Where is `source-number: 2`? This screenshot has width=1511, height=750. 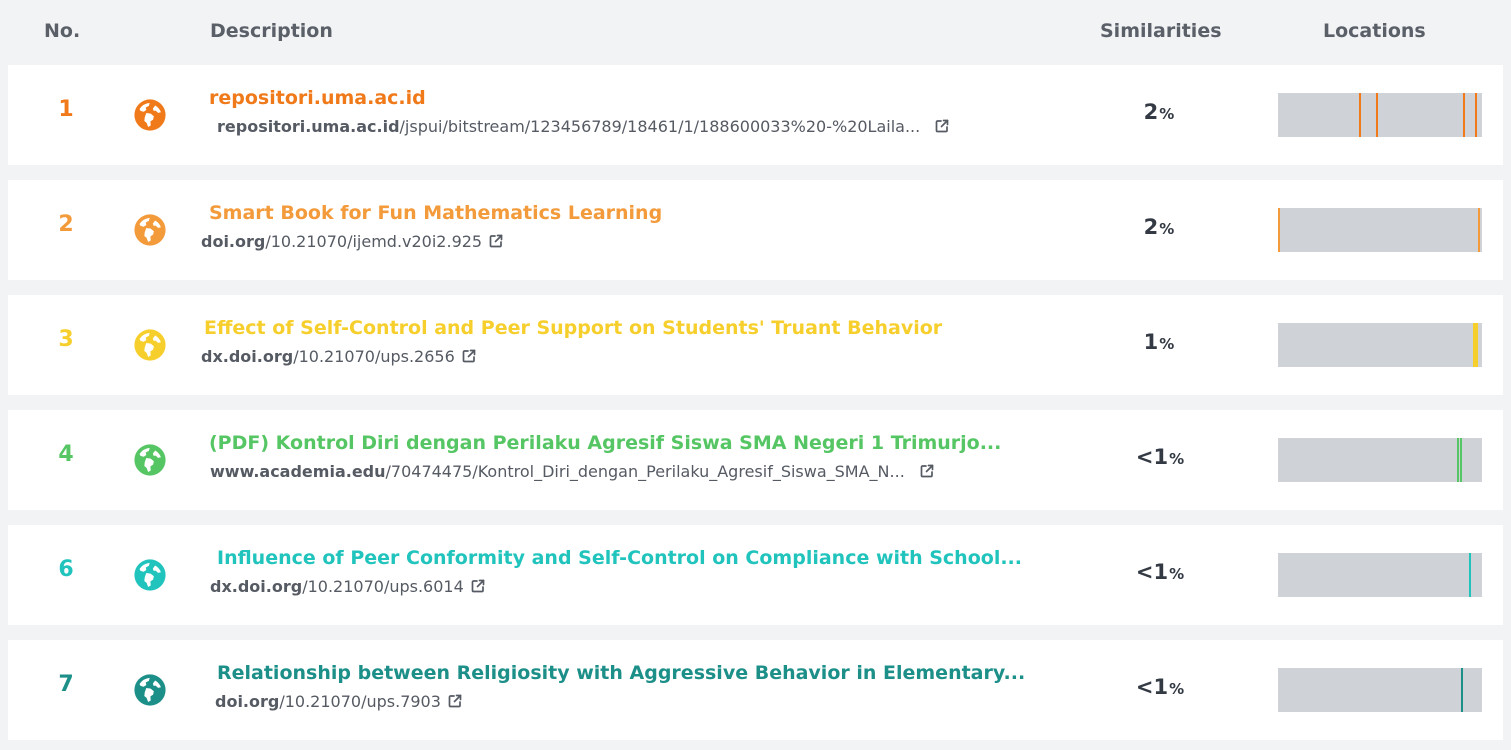
source-number: 2 is located at coordinates (66, 224).